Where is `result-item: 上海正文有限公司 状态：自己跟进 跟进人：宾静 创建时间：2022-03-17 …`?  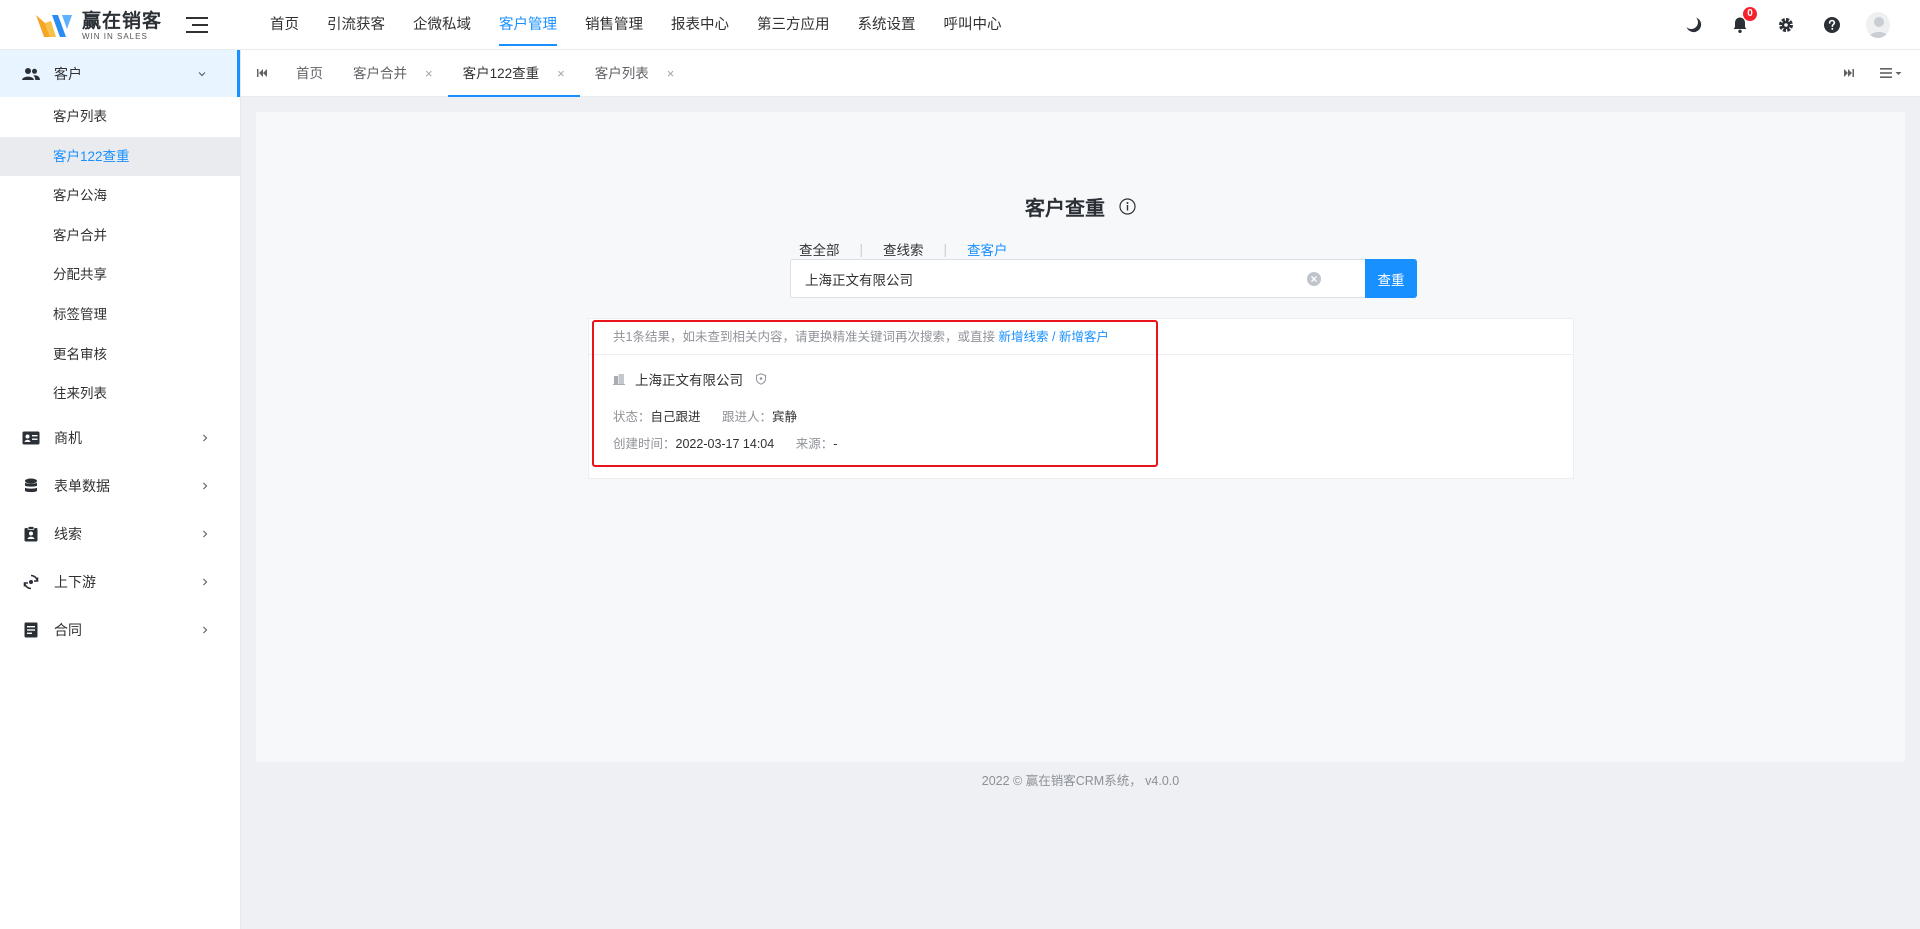
result-item: 上海正文有限公司 状态：自己跟进 跟进人：宾静 创建时间：2022-03-17 … is located at coordinates (883, 411).